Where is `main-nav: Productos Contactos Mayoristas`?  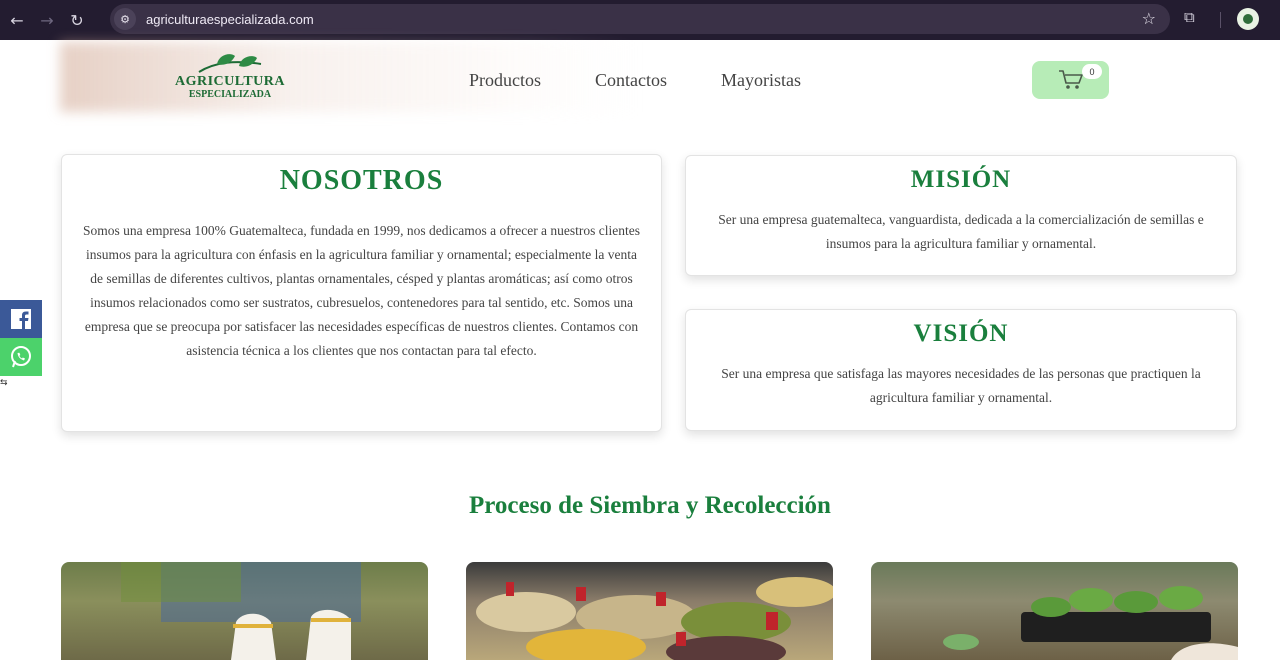 main-nav: Productos Contactos Mayoristas is located at coordinates (662, 80).